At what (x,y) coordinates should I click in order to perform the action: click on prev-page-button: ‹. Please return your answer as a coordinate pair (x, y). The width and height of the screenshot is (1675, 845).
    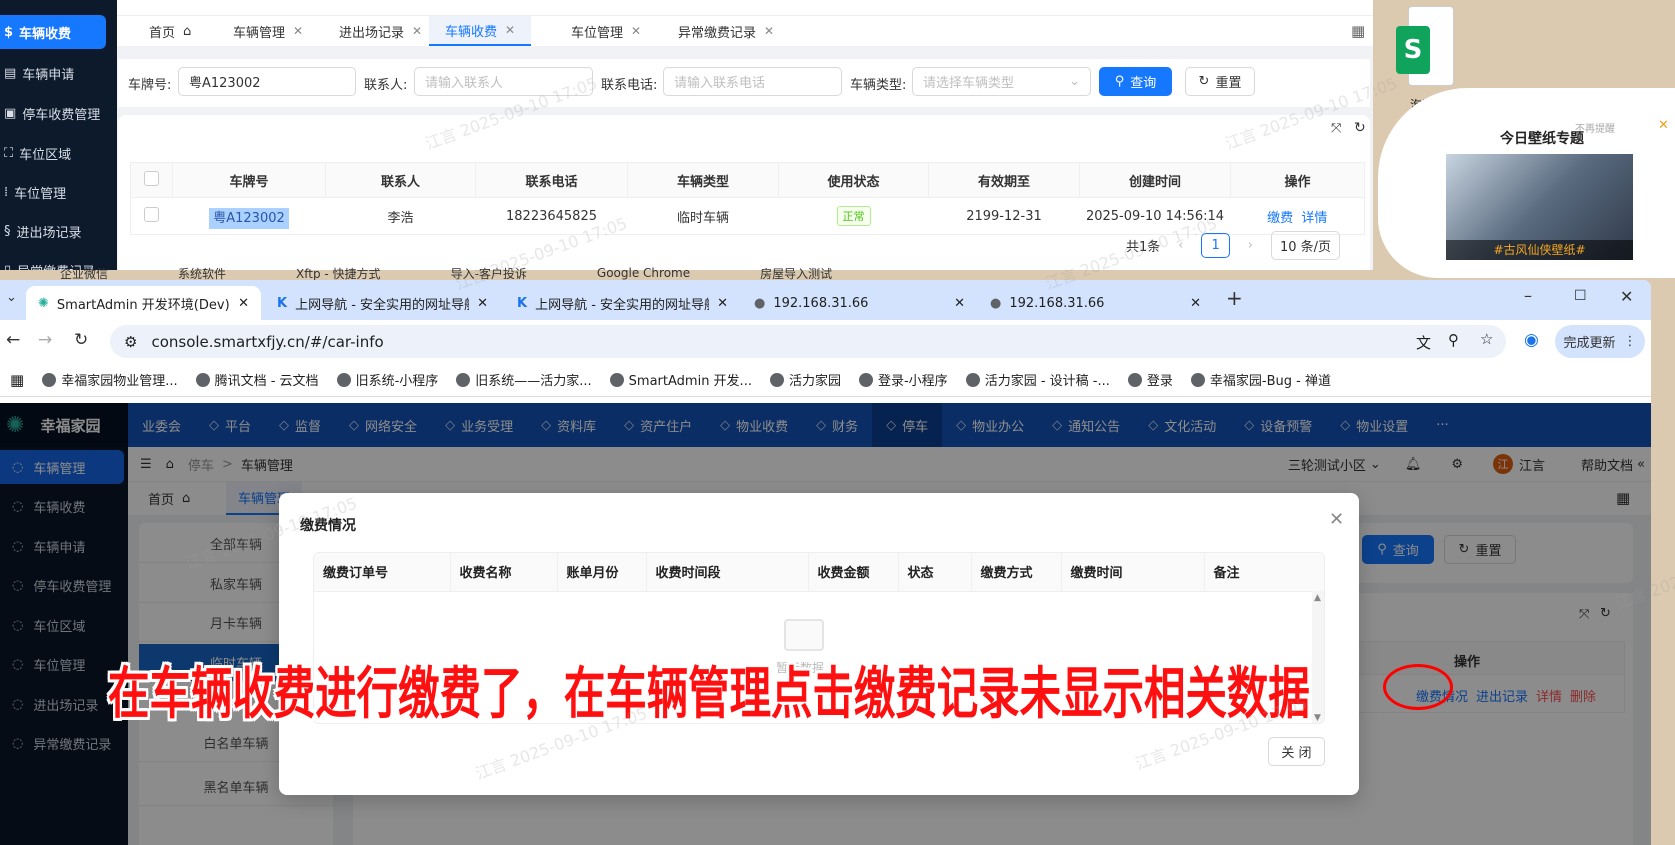
    Looking at the image, I should click on (1180, 245).